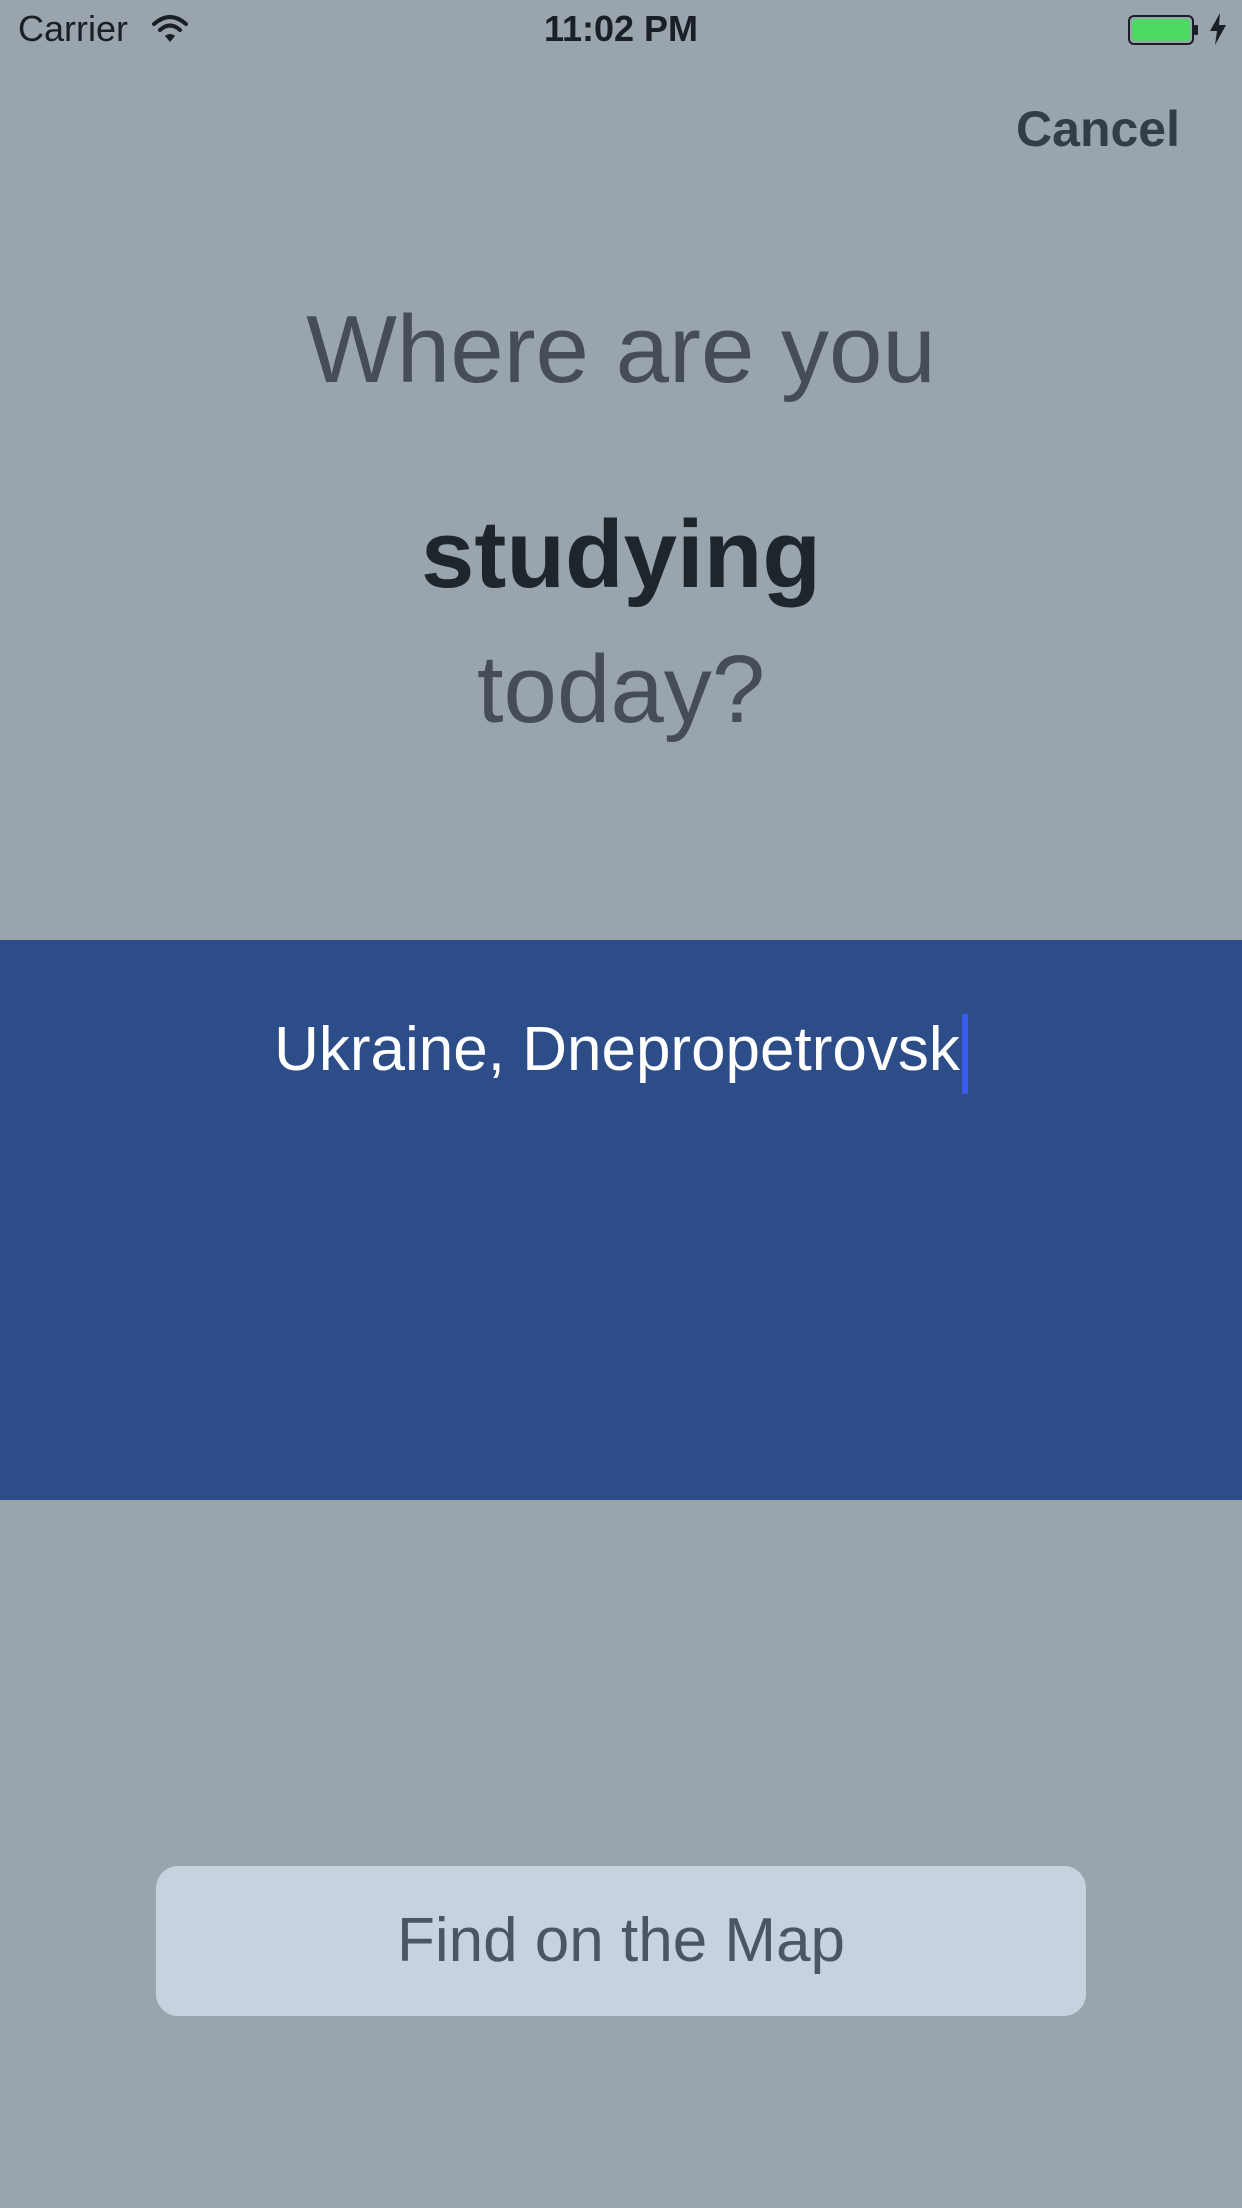 The width and height of the screenshot is (1242, 2208). What do you see at coordinates (617, 1049) in the screenshot?
I see `location-input-value: Ukraine, Dnepropetrovsk` at bounding box center [617, 1049].